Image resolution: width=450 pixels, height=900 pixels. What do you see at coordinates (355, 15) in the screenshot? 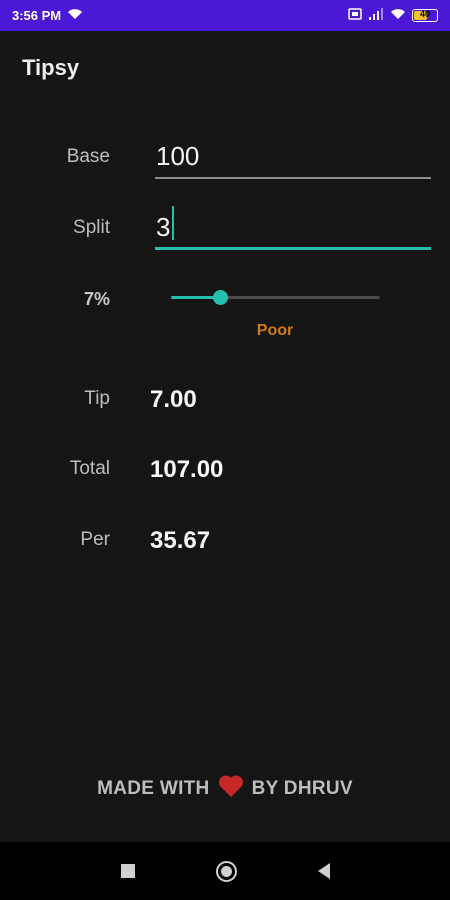
I see `sim-icon` at bounding box center [355, 15].